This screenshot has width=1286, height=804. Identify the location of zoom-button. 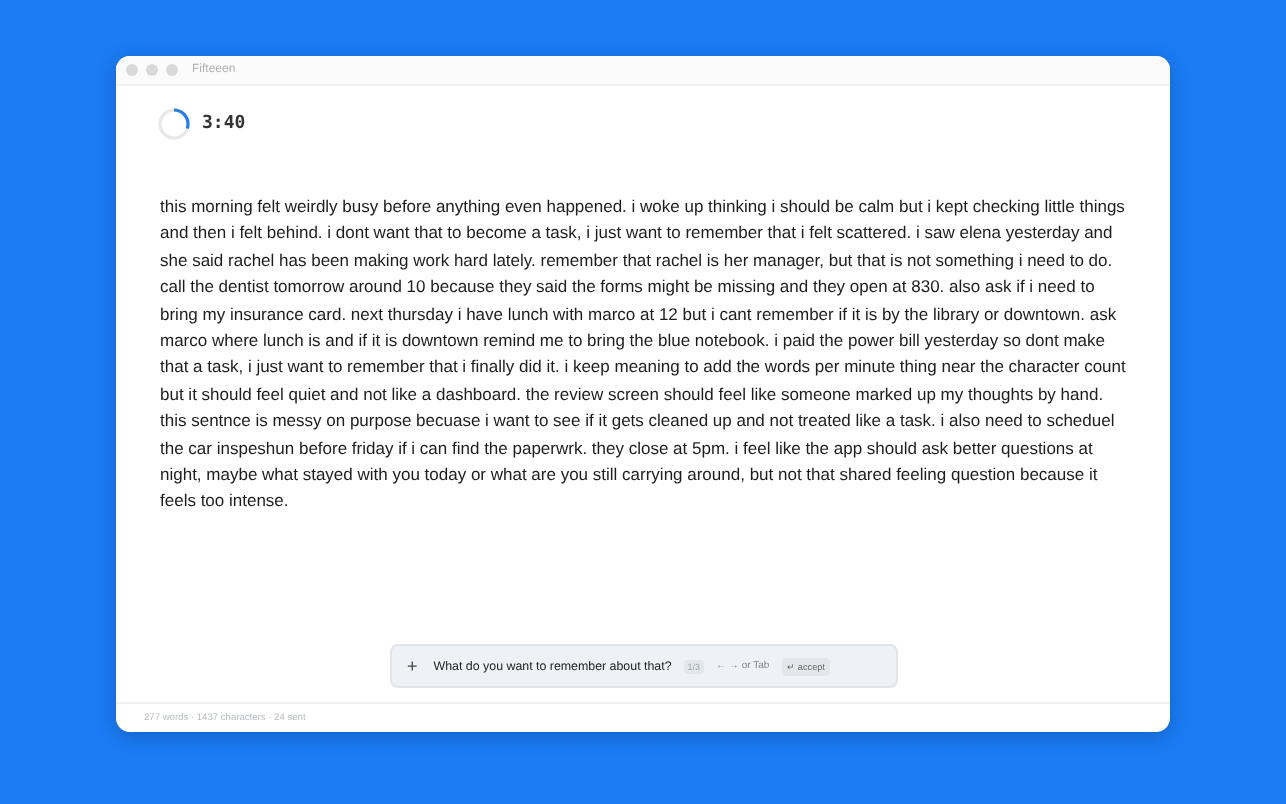
(172, 70).